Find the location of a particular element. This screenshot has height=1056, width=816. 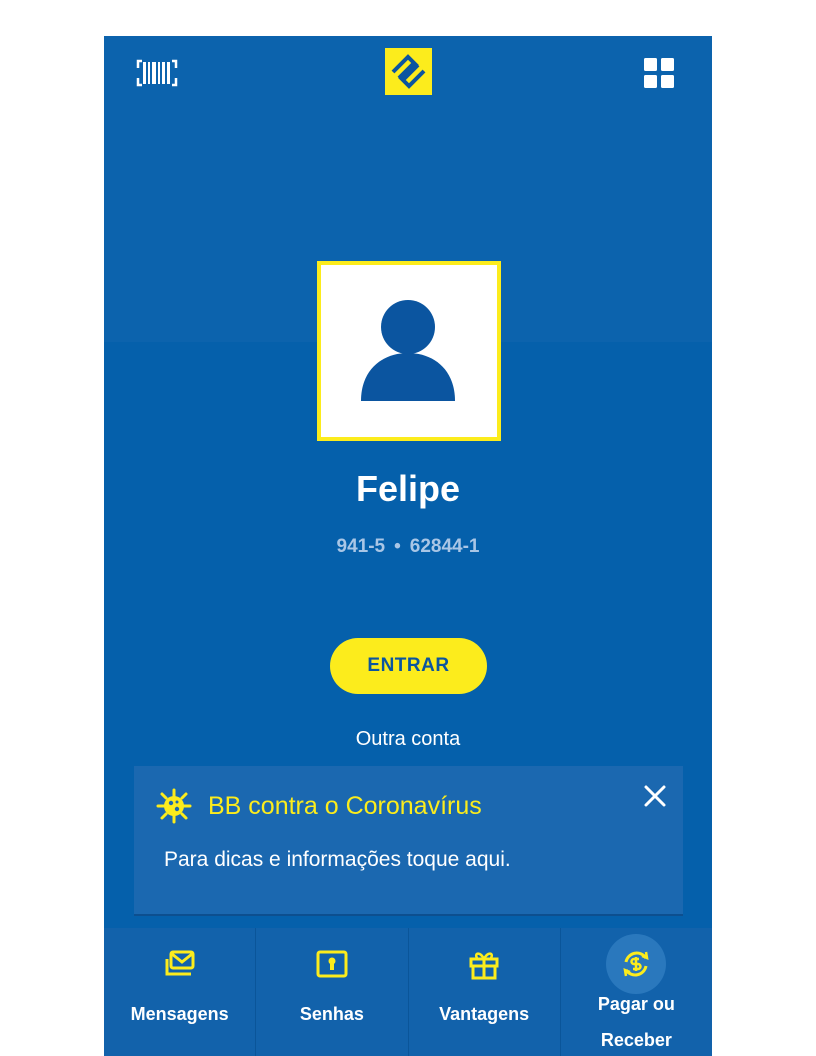

other-account-link: Outra conta is located at coordinates (408, 739).